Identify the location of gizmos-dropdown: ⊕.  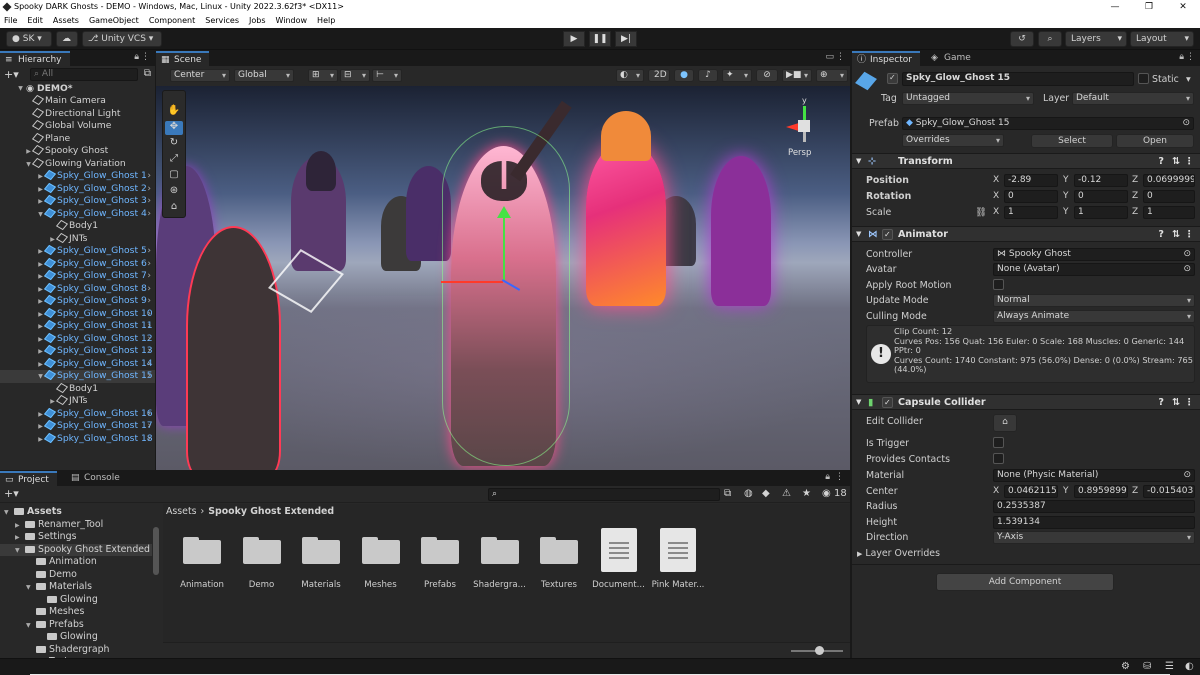
(832, 75).